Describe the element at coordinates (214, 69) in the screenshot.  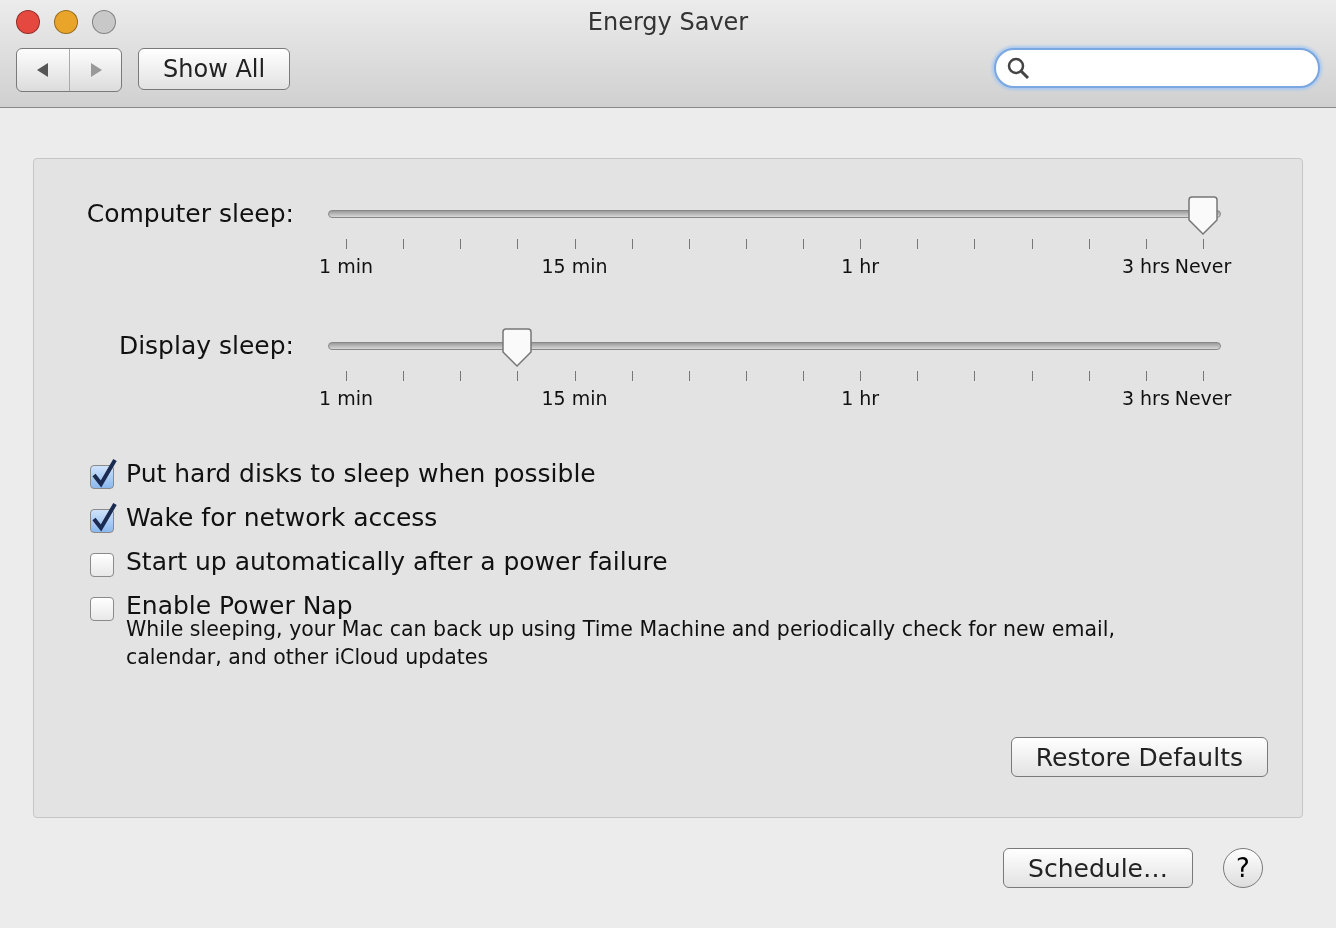
I see `show-all-button: Show All` at that location.